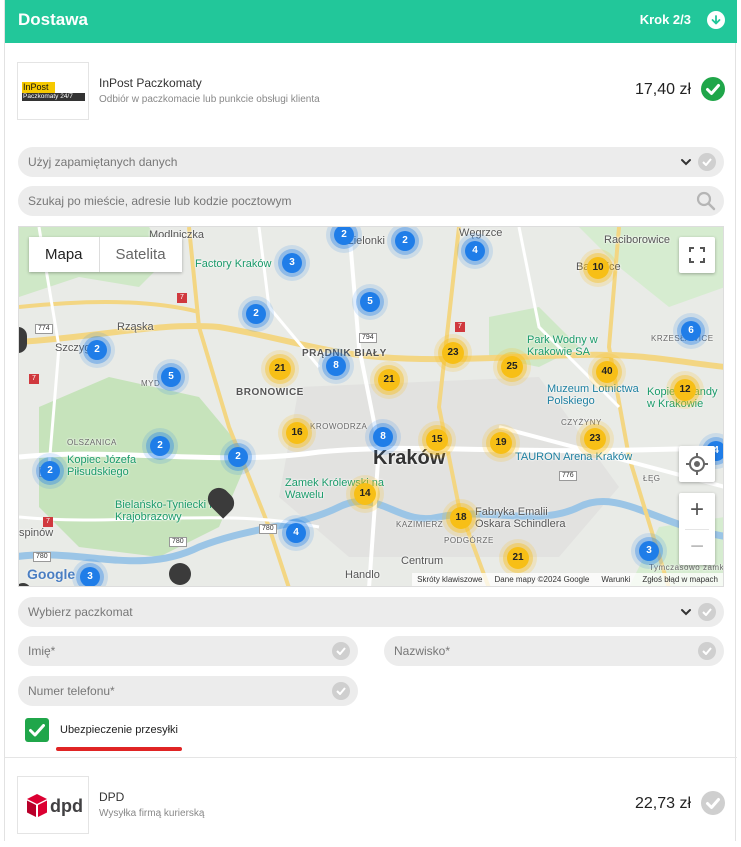  What do you see at coordinates (119, 749) in the screenshot?
I see `highlight-underline` at bounding box center [119, 749].